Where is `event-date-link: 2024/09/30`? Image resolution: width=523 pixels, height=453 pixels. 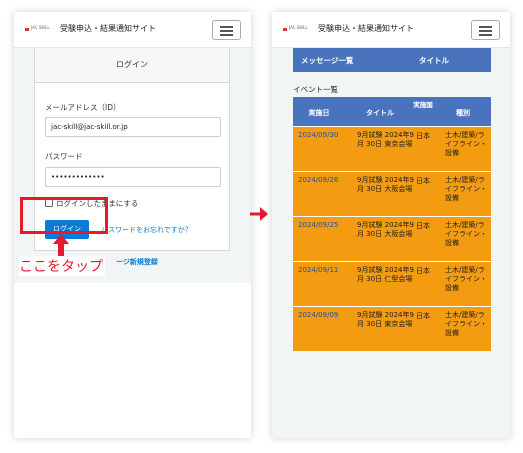 event-date-link: 2024/09/30 is located at coordinates (318, 135).